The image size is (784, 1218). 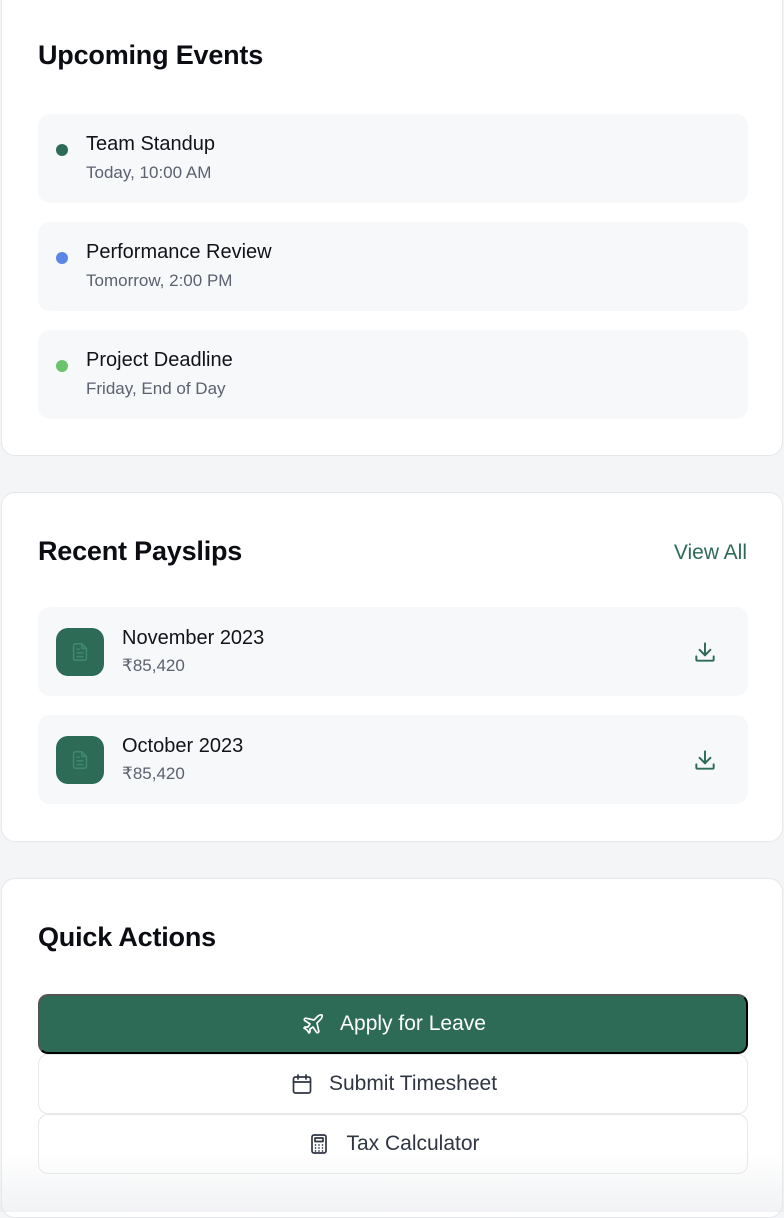 What do you see at coordinates (140, 551) in the screenshot?
I see `recent-payslips-title: Recent Payslips` at bounding box center [140, 551].